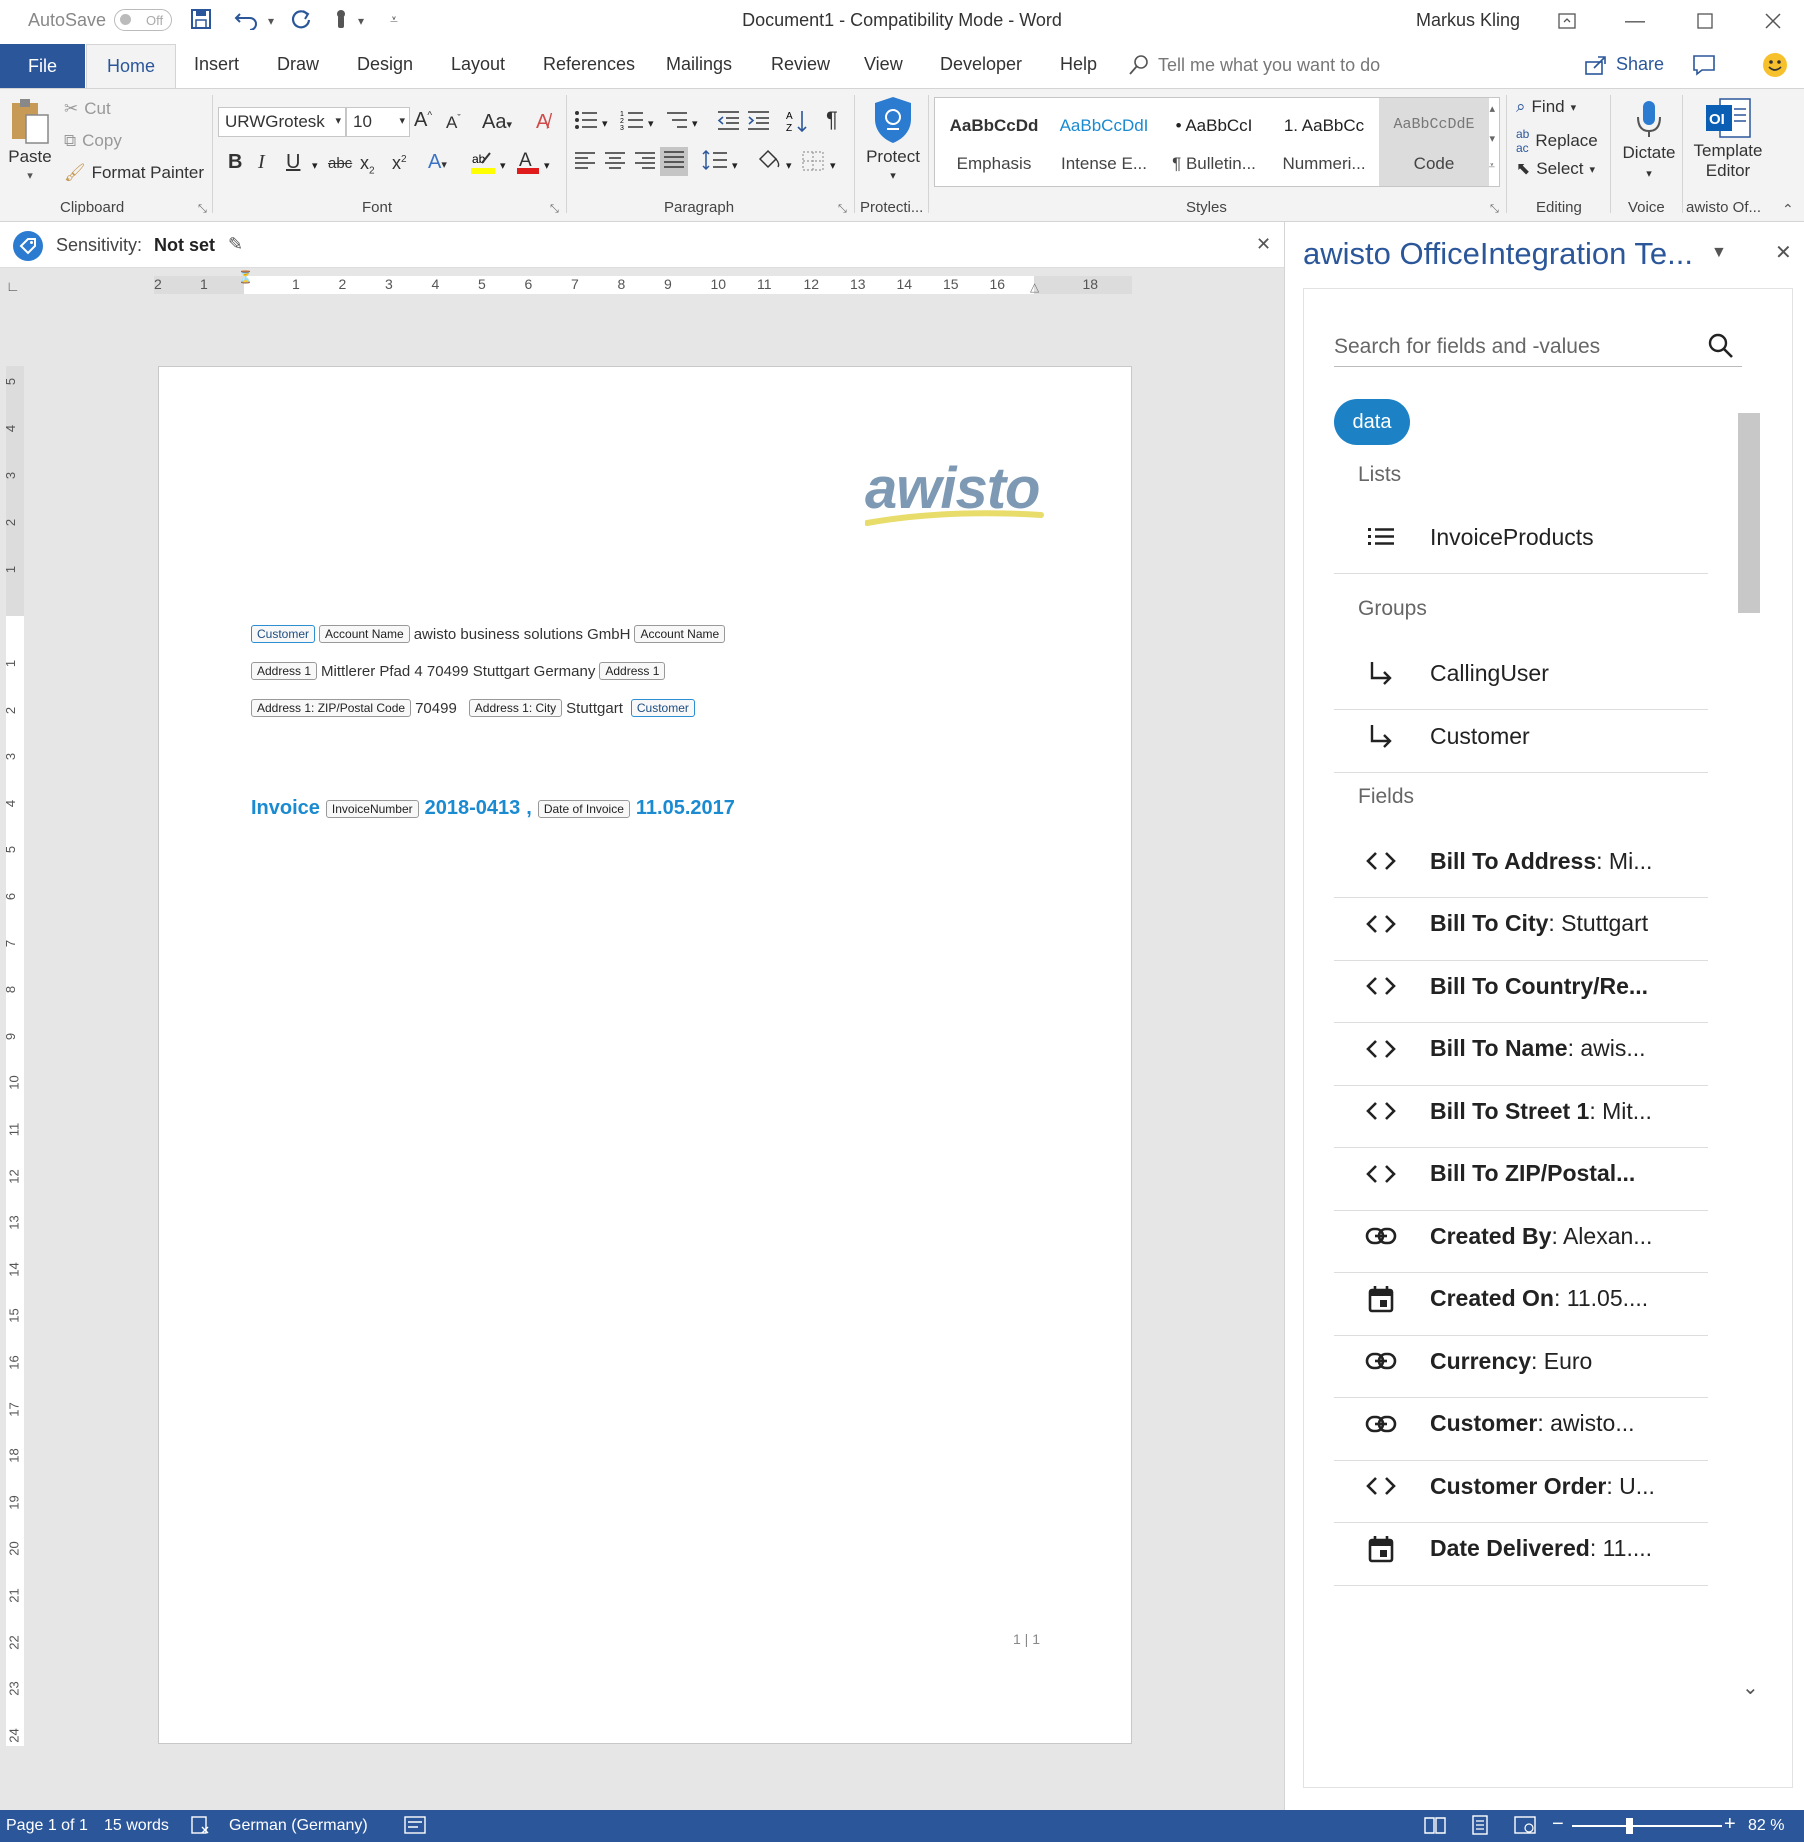 The image size is (1804, 1842). Describe the element at coordinates (676, 123) in the screenshot. I see `multilevel-list-icon` at that location.